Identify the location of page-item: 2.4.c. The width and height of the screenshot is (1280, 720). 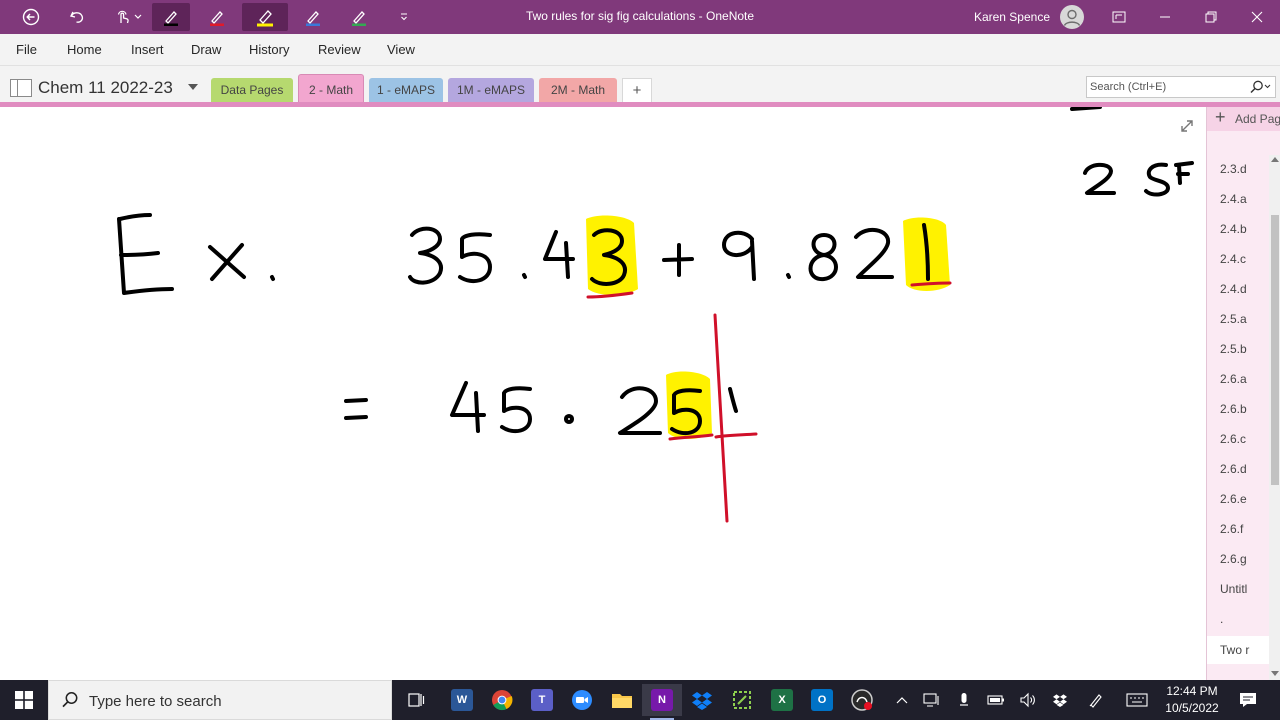
(1244, 259).